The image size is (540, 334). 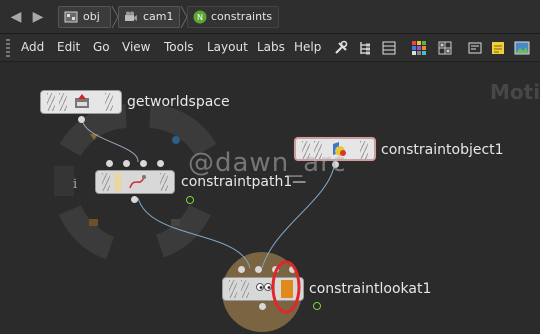 What do you see at coordinates (286, 287) in the screenshot?
I see `highlight-circle` at bounding box center [286, 287].